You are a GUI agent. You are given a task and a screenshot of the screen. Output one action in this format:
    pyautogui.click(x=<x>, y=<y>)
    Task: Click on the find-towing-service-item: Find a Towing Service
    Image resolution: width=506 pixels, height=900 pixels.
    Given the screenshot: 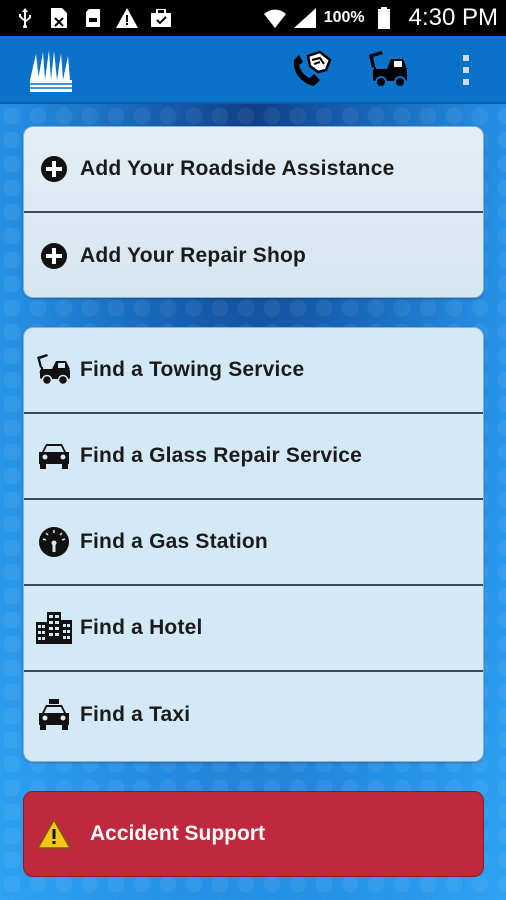 What is the action you would take?
    pyautogui.click(x=253, y=371)
    